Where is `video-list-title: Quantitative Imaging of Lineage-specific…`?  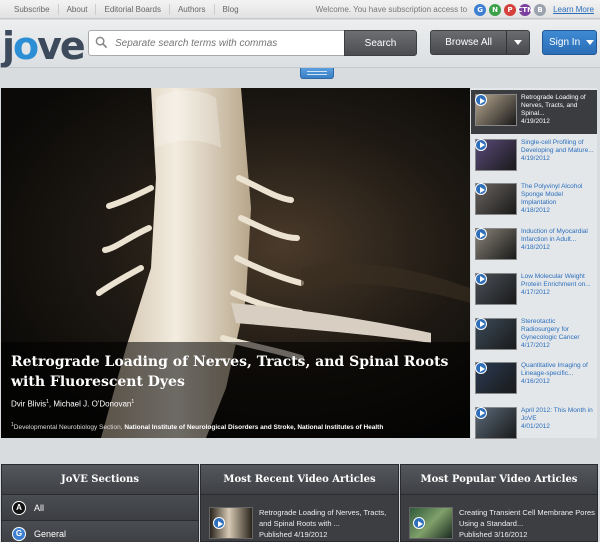 video-list-title: Quantitative Imaging of Lineage-specific… is located at coordinates (554, 374).